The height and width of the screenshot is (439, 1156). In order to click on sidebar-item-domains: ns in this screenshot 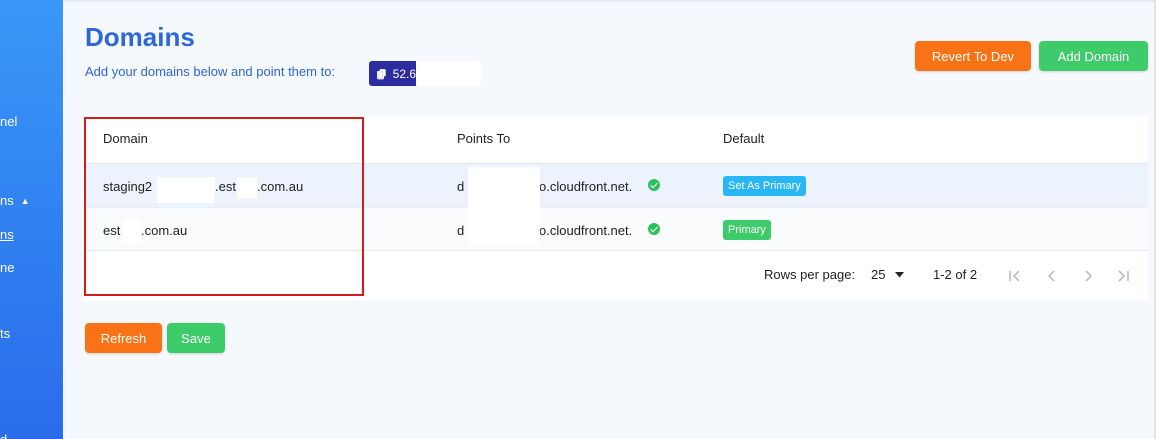, I will do `click(7, 234)`.